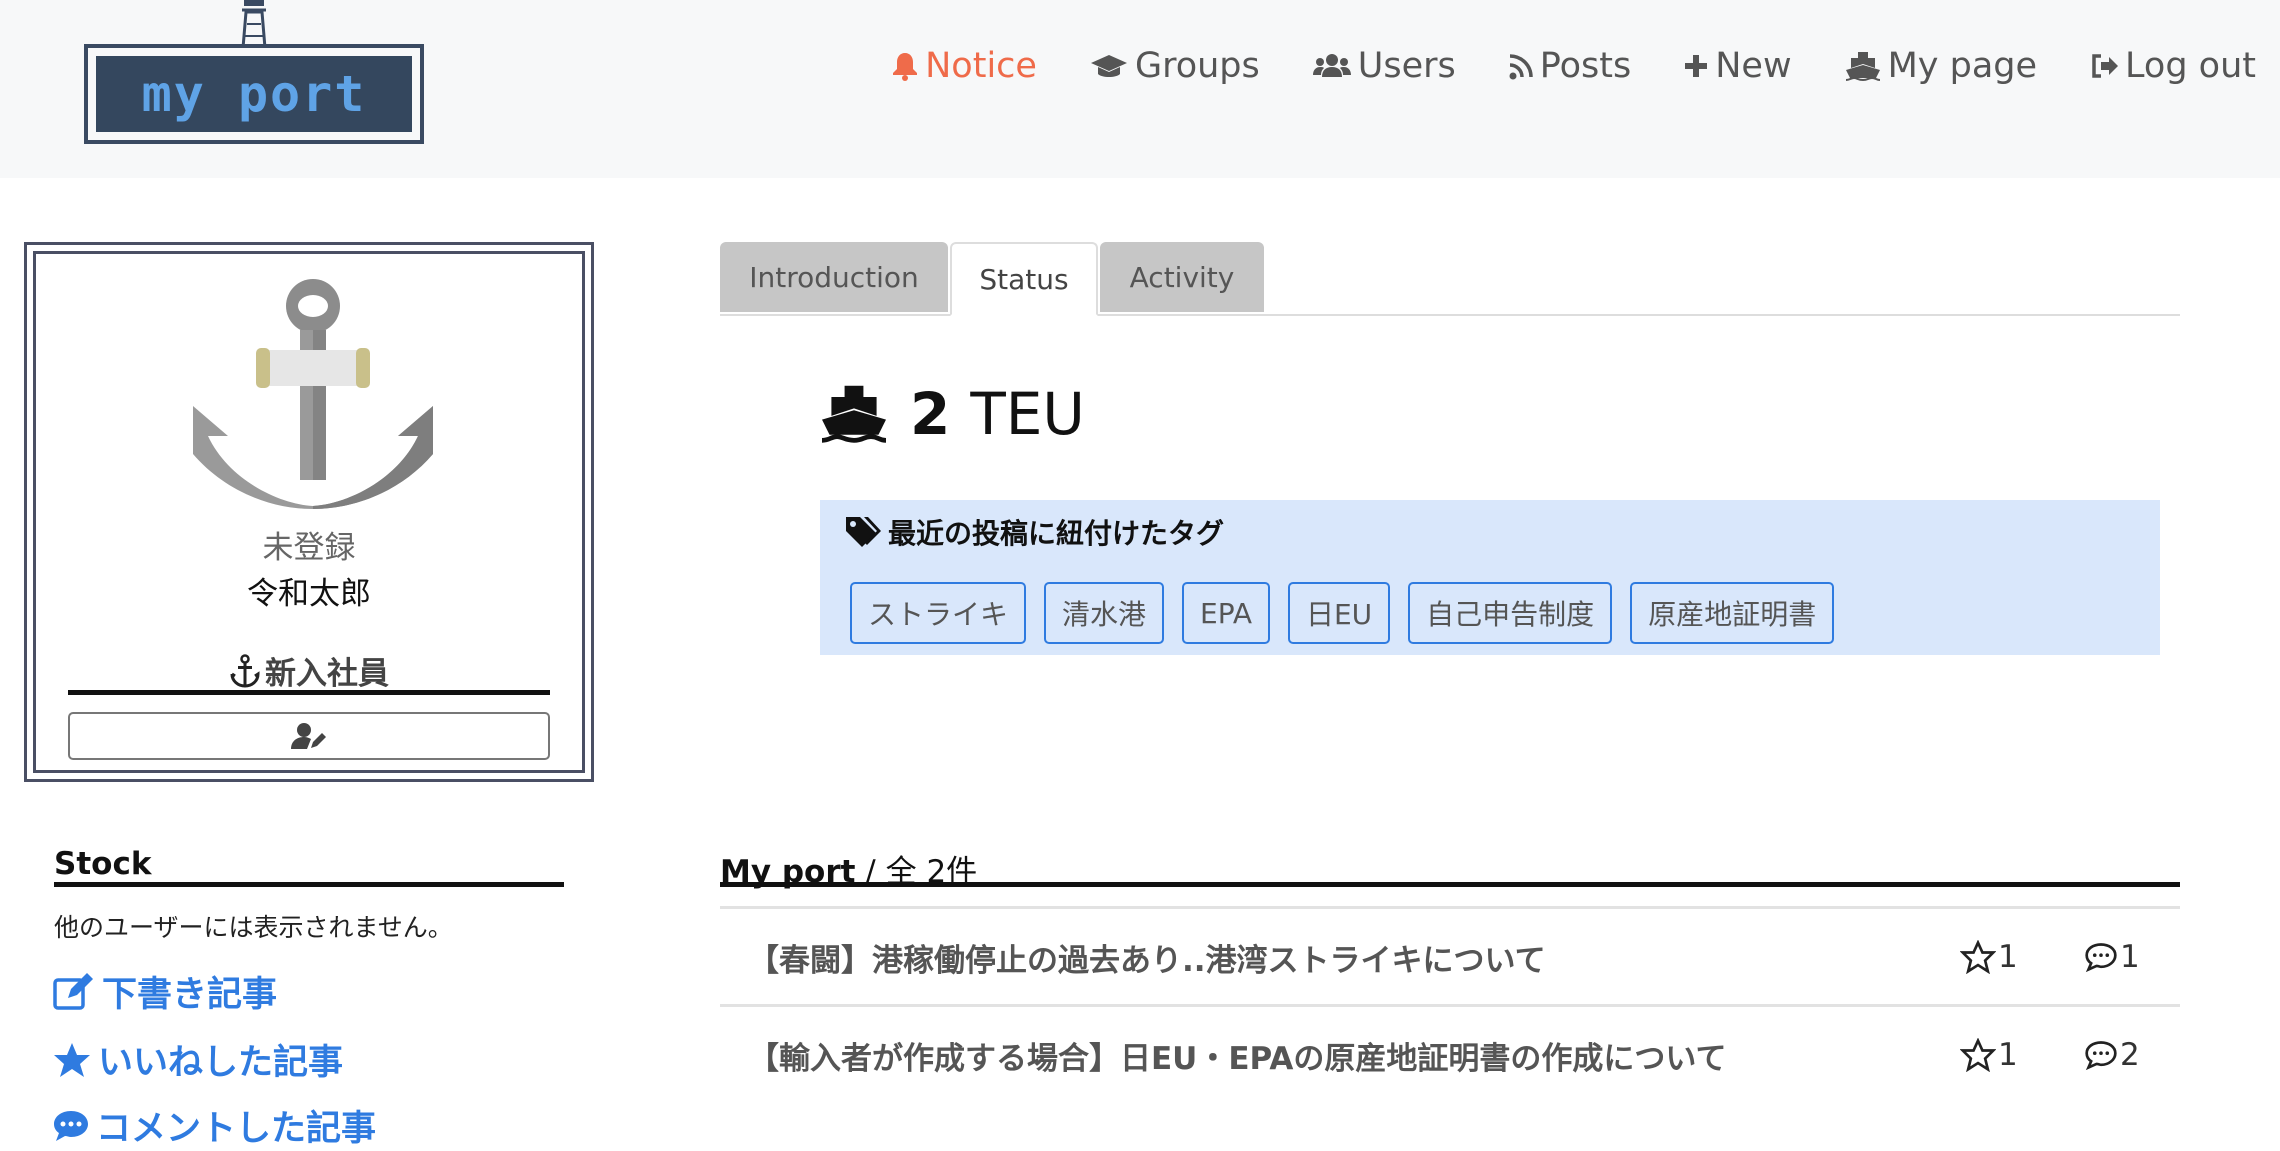 Image resolution: width=2280 pixels, height=1151 pixels. Describe the element at coordinates (327, 674) in the screenshot. I see `role-label: 新入社員` at that location.